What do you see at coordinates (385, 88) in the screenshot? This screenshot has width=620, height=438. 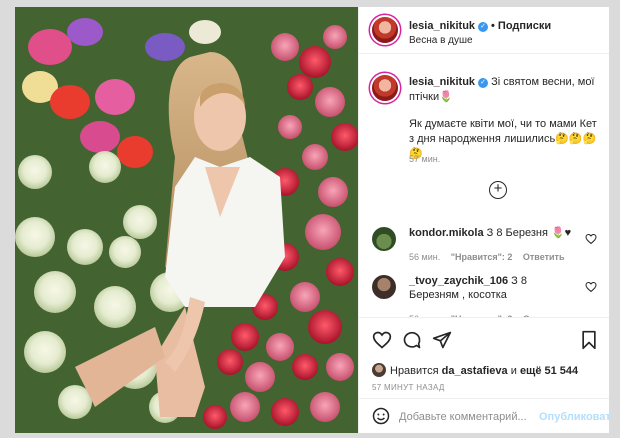 I see `caption-avatar` at bounding box center [385, 88].